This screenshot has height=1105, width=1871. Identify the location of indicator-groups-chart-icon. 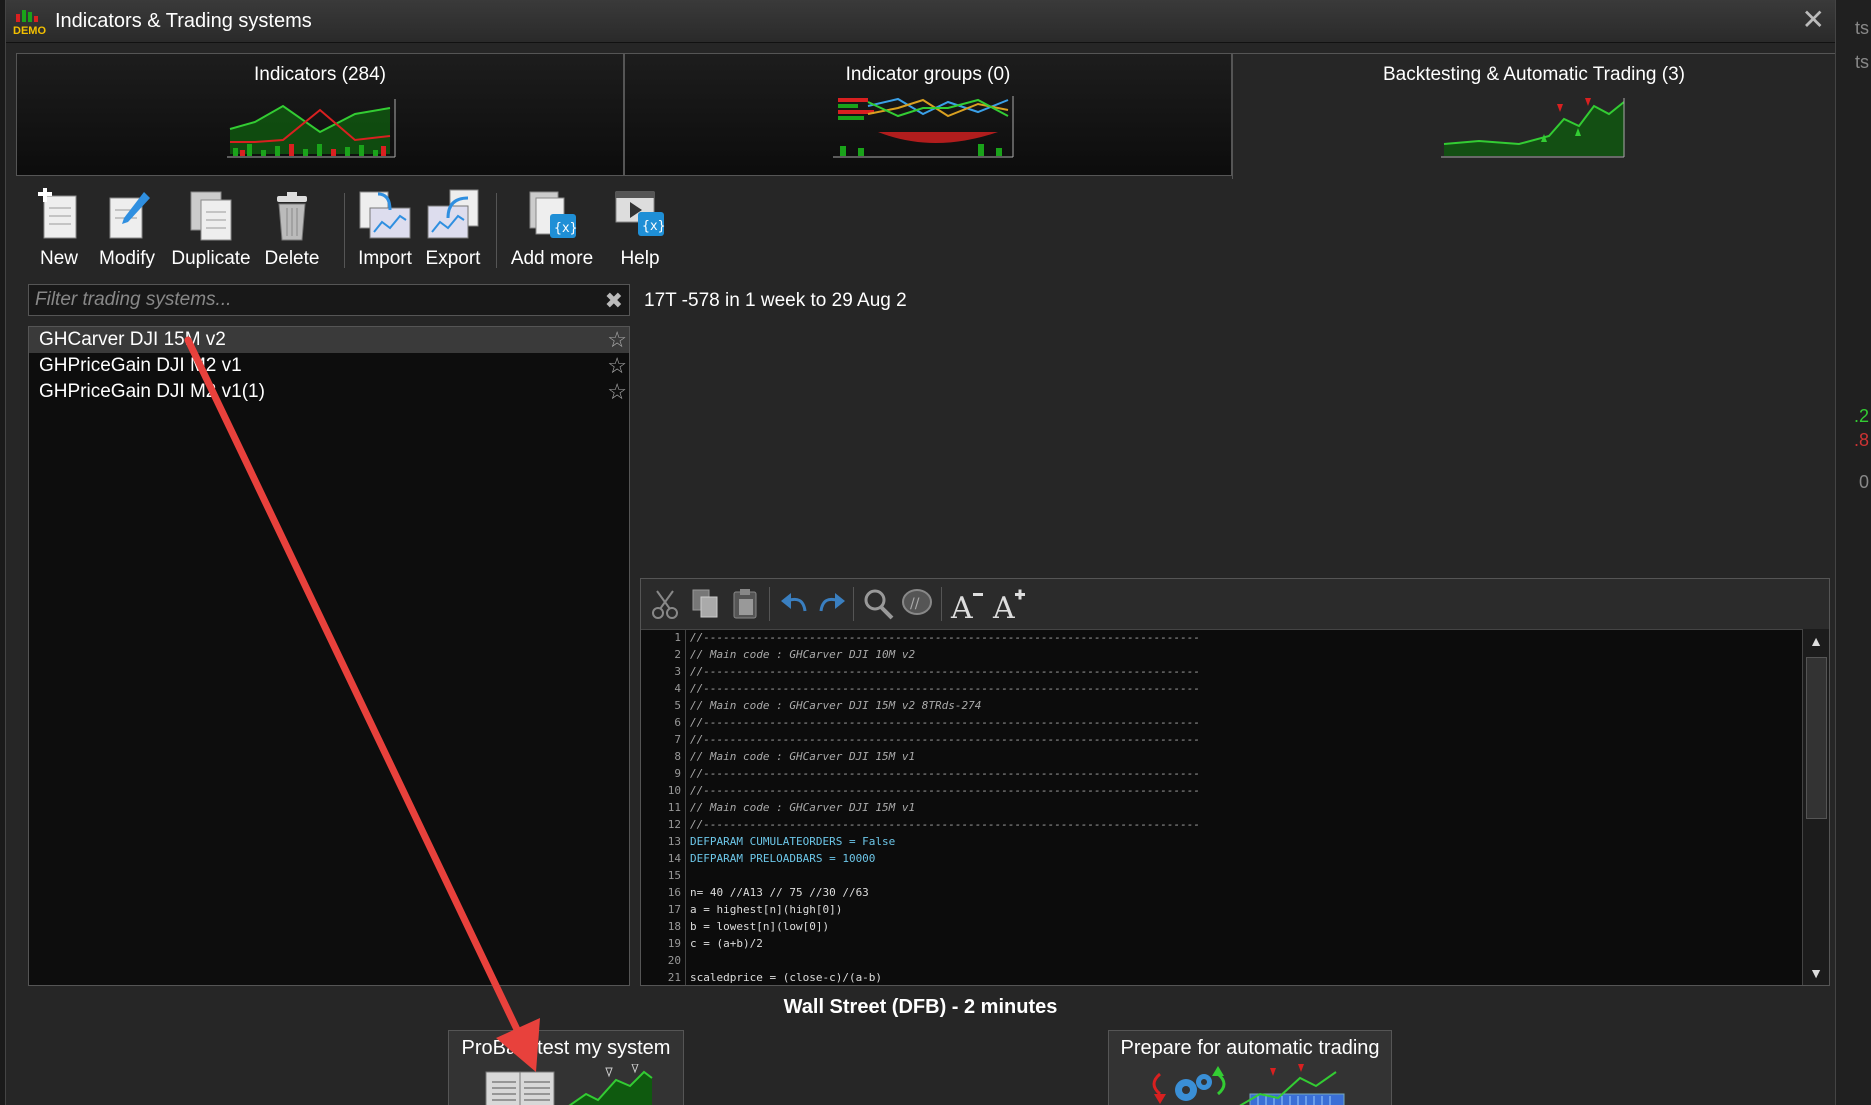
(923, 127).